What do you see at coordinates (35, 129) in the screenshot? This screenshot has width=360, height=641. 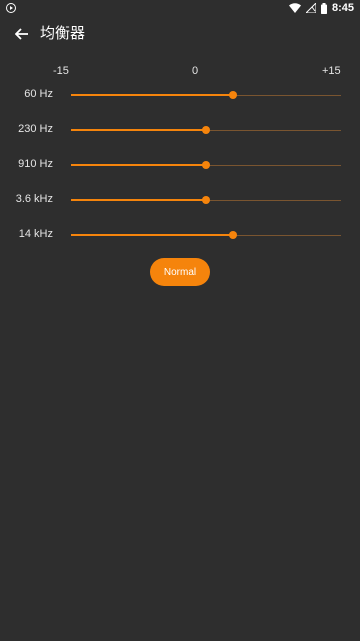 I see `band-label: 230 Hz` at bounding box center [35, 129].